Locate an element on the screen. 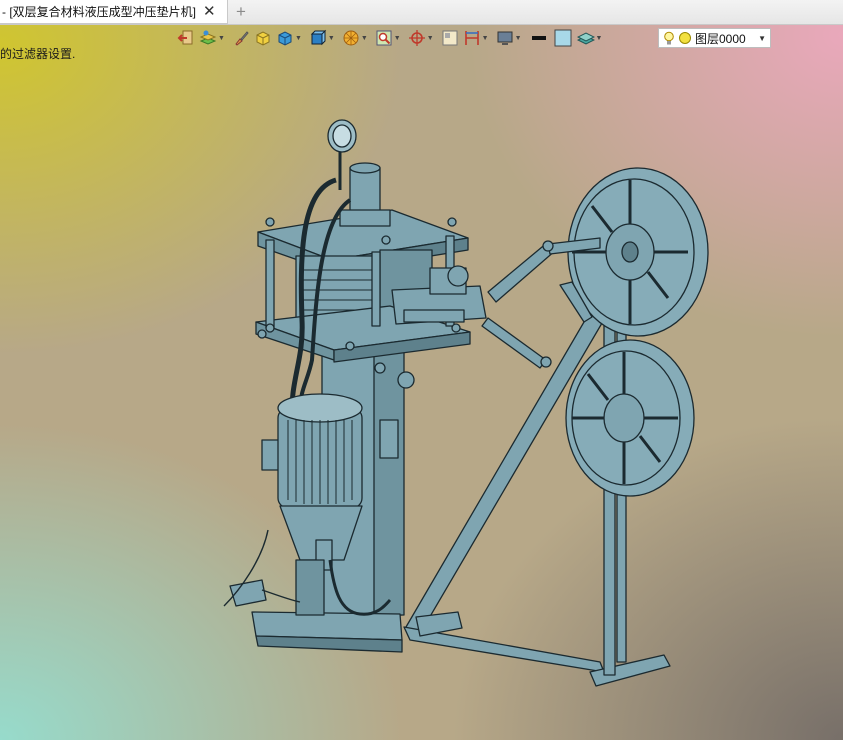 This screenshot has width=843, height=740. feed-wheel is located at coordinates (458, 276).